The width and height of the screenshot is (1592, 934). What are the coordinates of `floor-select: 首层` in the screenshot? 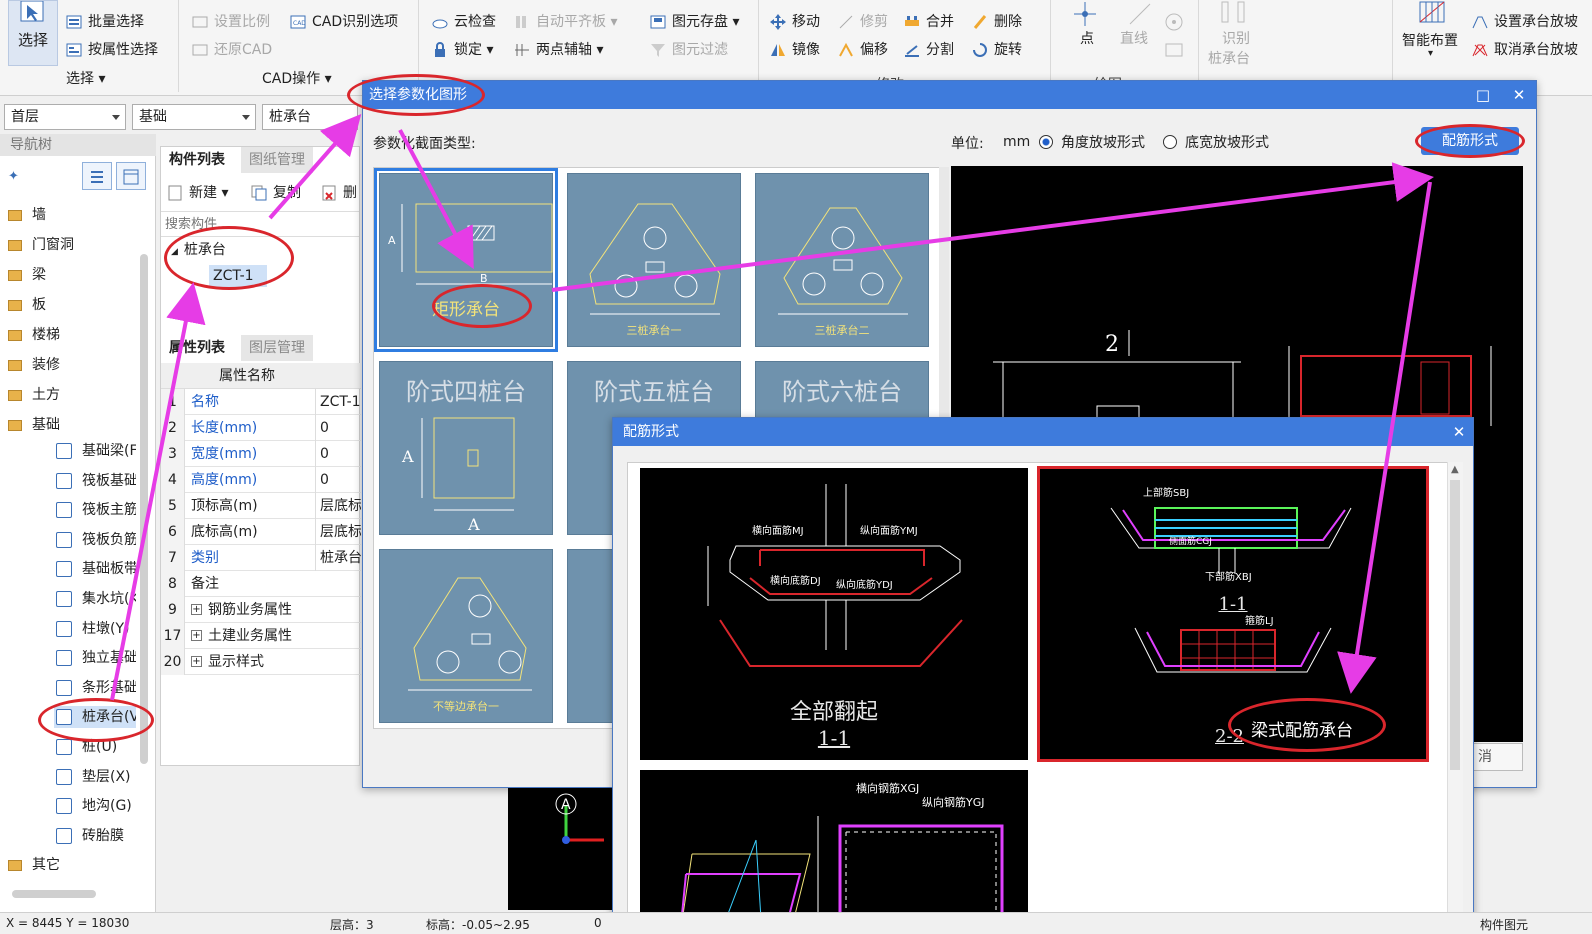 It's located at (65, 117).